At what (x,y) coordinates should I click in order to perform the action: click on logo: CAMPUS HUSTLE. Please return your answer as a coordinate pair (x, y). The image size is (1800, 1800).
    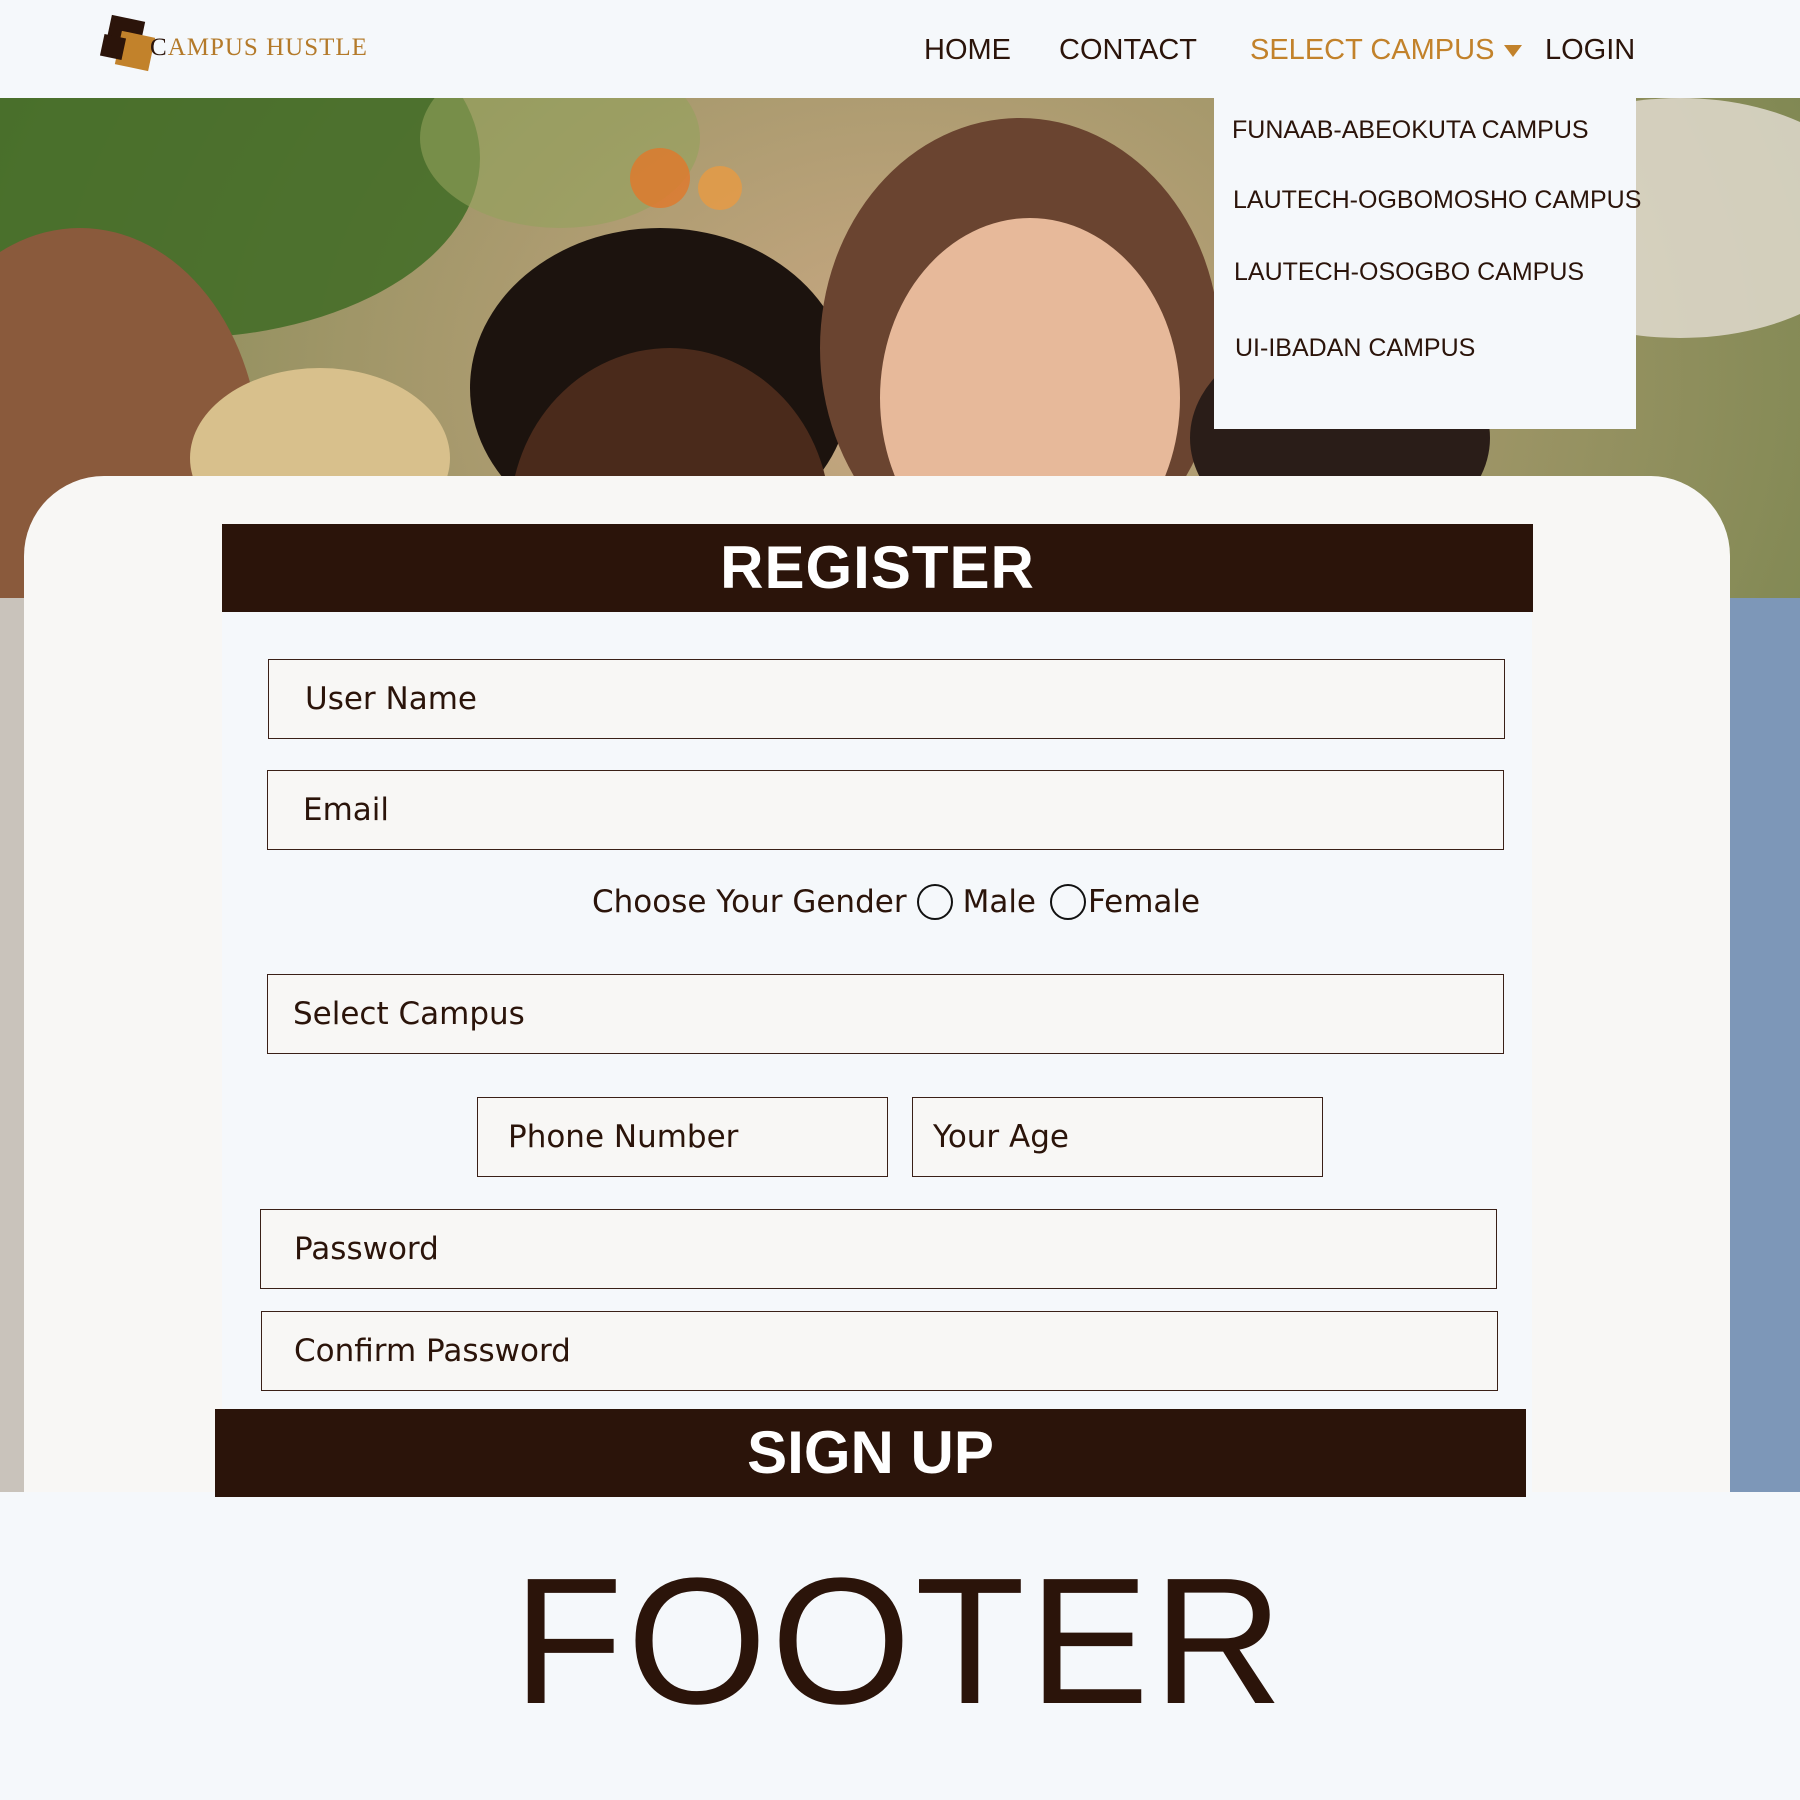
    Looking at the image, I should click on (232, 44).